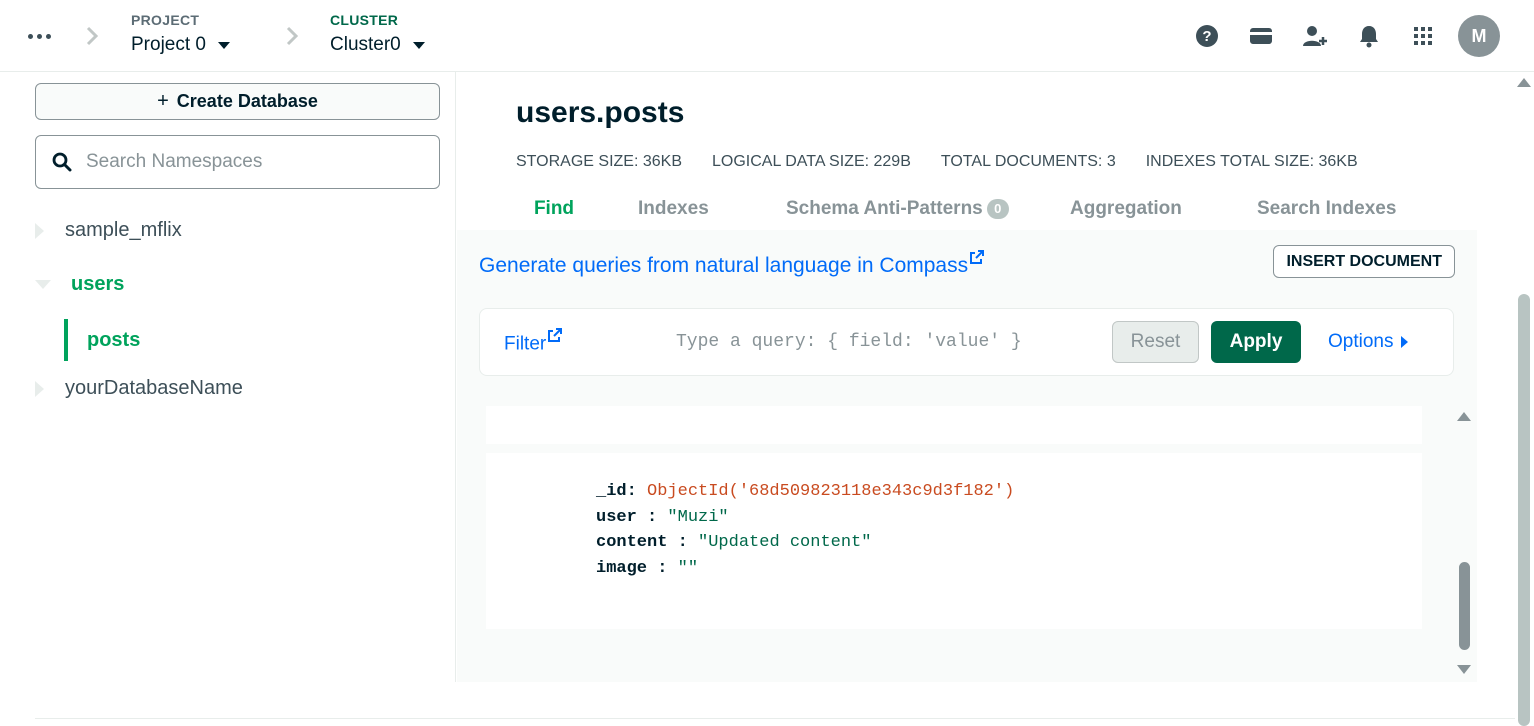 The height and width of the screenshot is (726, 1534). Describe the element at coordinates (600, 112) in the screenshot. I see `collection-title: users.posts` at that location.